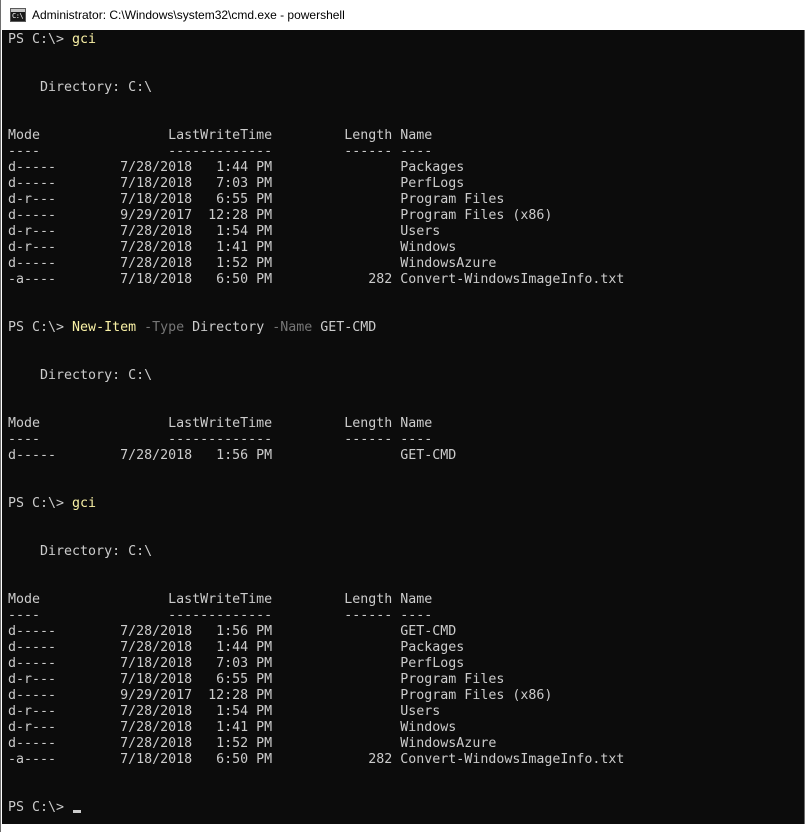  I want to click on param-type: -Type, so click(160, 327).